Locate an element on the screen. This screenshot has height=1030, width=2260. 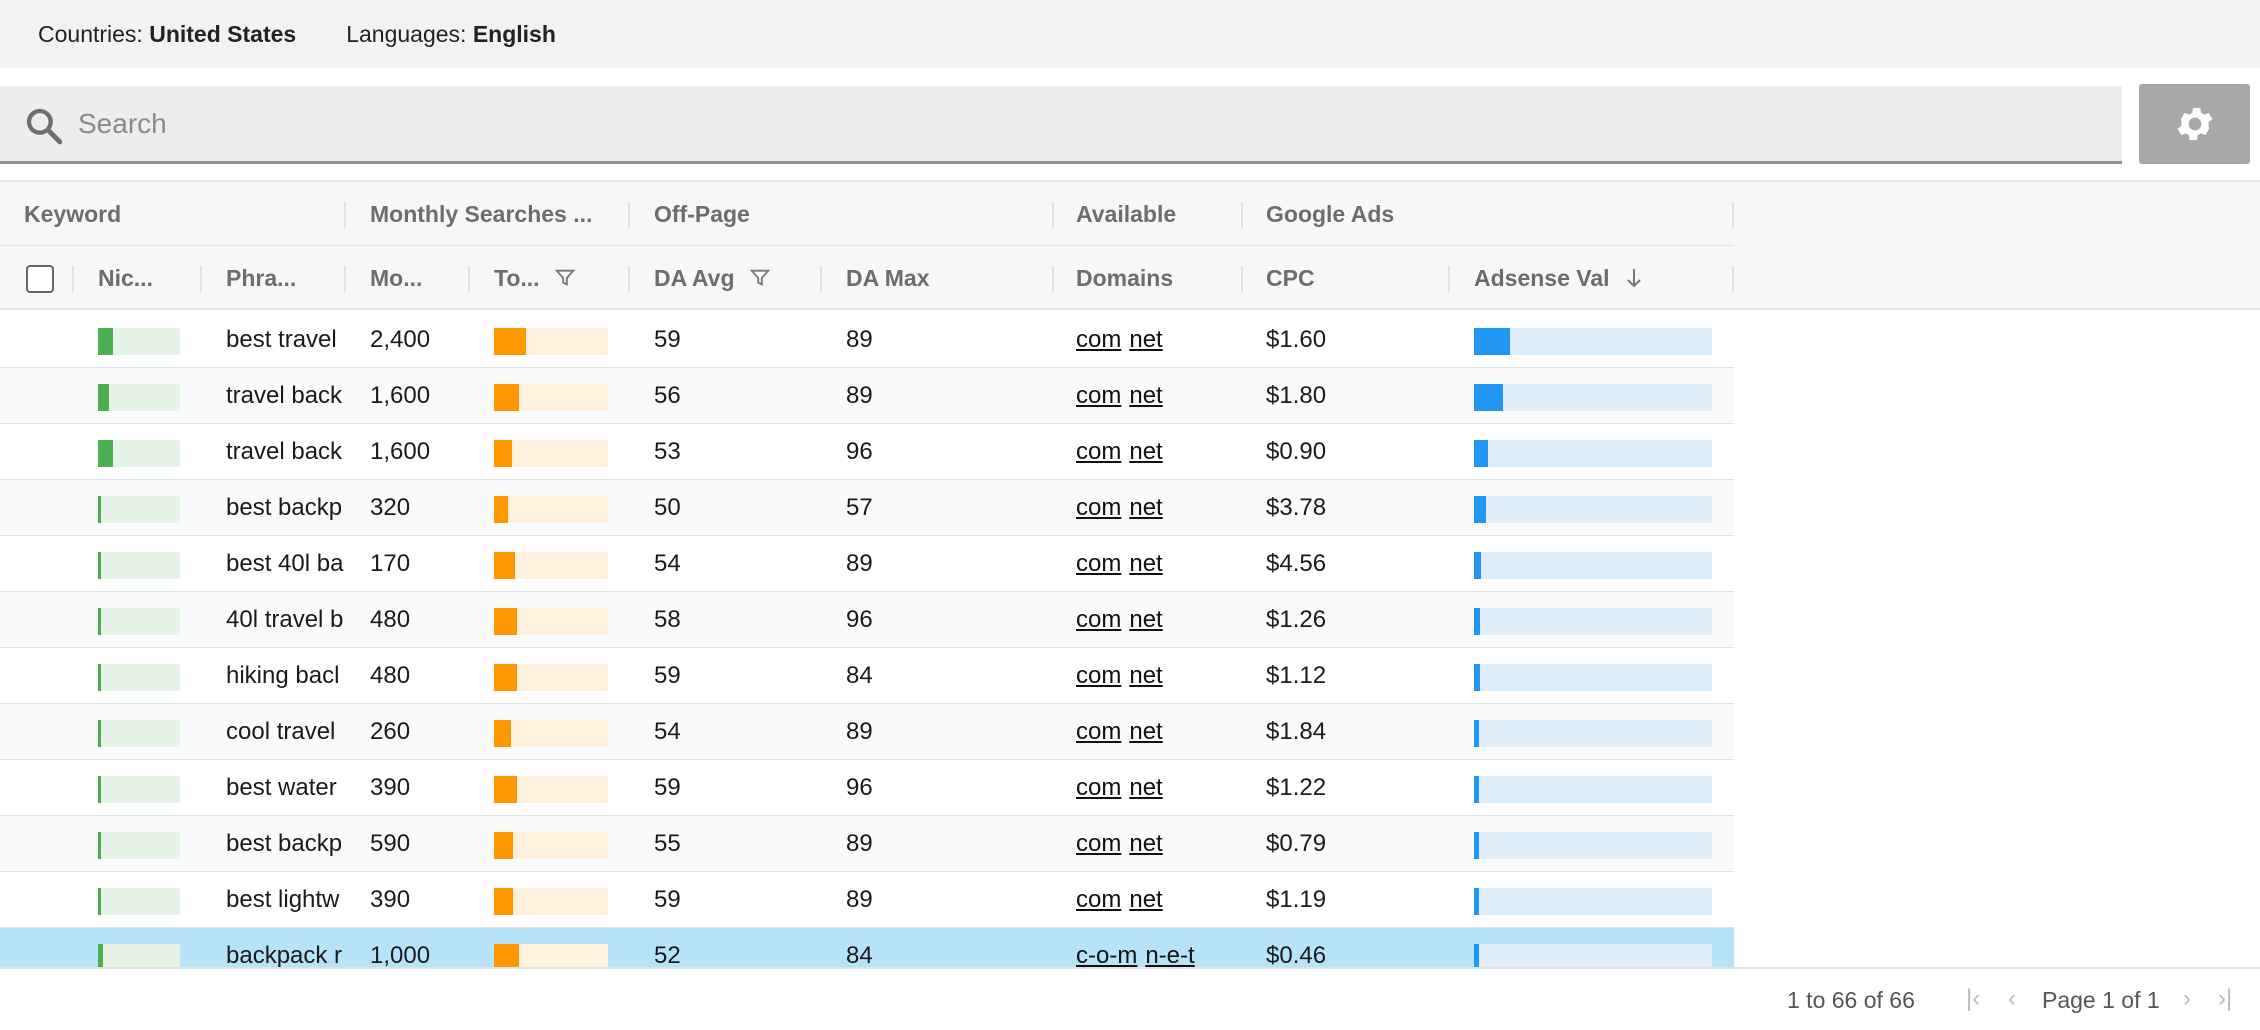
prev-page-icon: ‹ is located at coordinates (2012, 999).